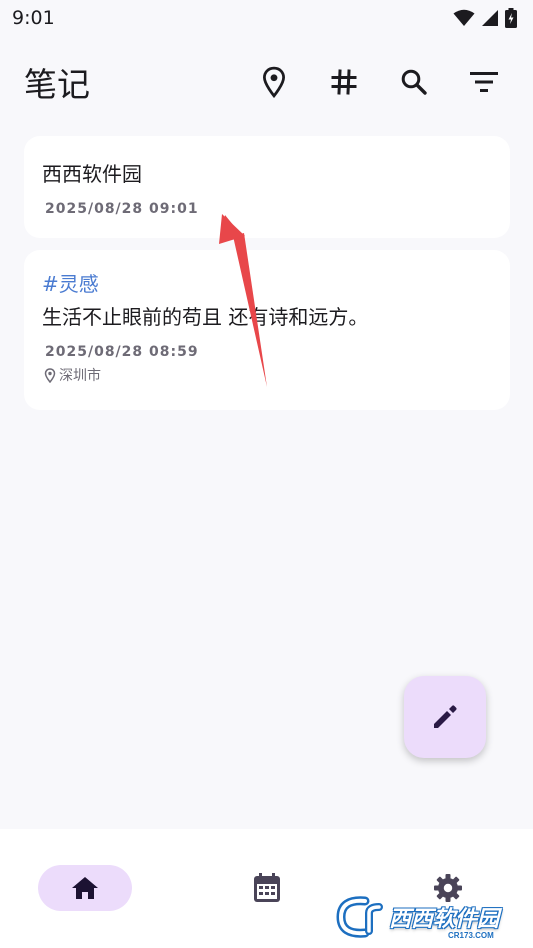 The width and height of the screenshot is (533, 948). Describe the element at coordinates (471, 935) in the screenshot. I see `watermark-subtext: CR173.COM` at that location.